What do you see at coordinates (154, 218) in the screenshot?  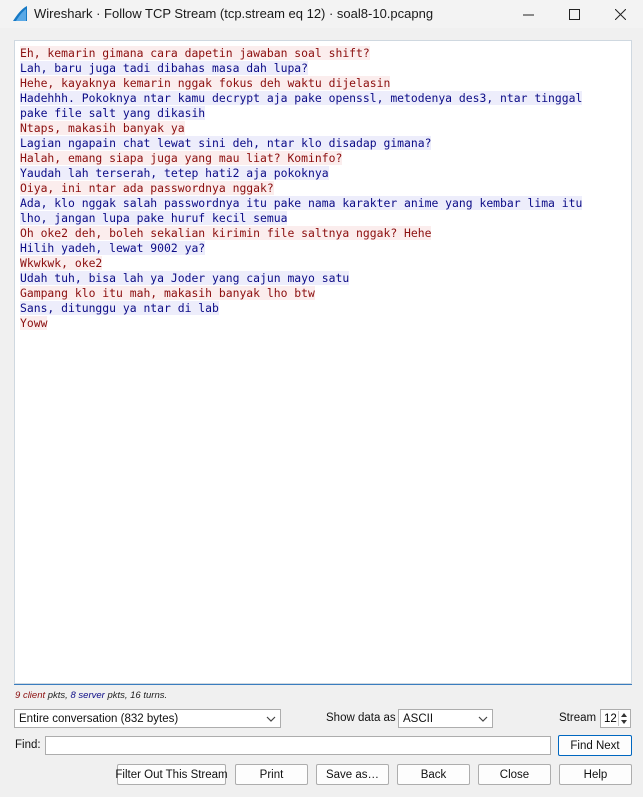 I see `line-text: lho, jangan lupa pake huruf kecil semua` at bounding box center [154, 218].